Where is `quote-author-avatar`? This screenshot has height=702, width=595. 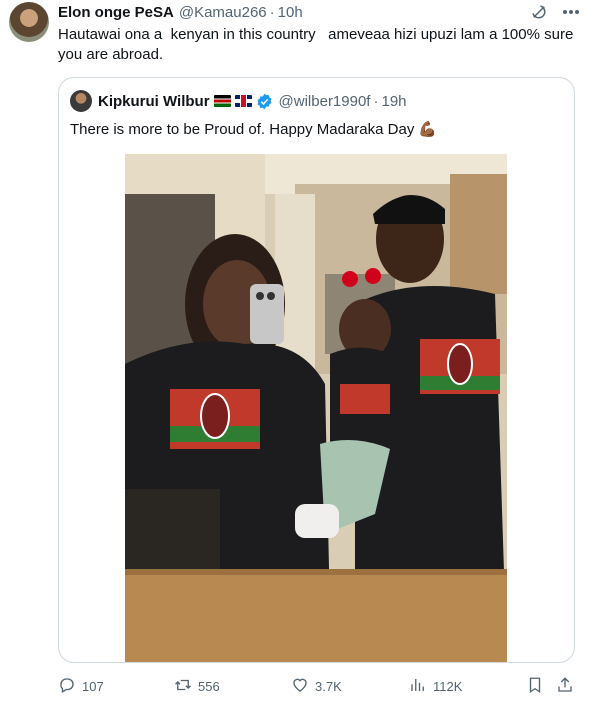
quote-author-avatar is located at coordinates (81, 101).